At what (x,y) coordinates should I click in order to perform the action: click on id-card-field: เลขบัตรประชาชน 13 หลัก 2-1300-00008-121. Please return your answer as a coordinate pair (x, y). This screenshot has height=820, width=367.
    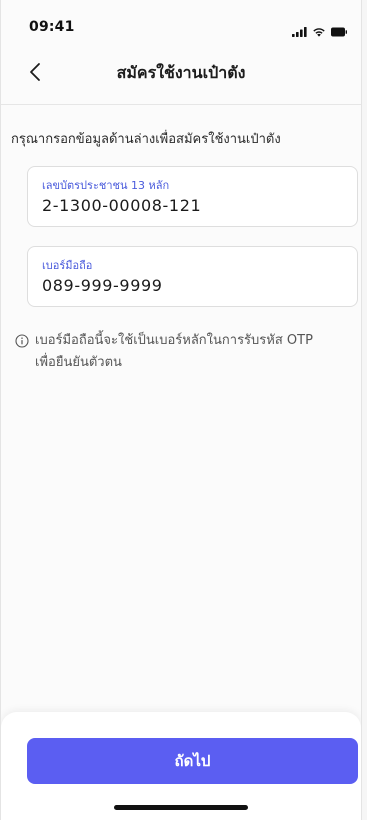
    Looking at the image, I should click on (192, 196).